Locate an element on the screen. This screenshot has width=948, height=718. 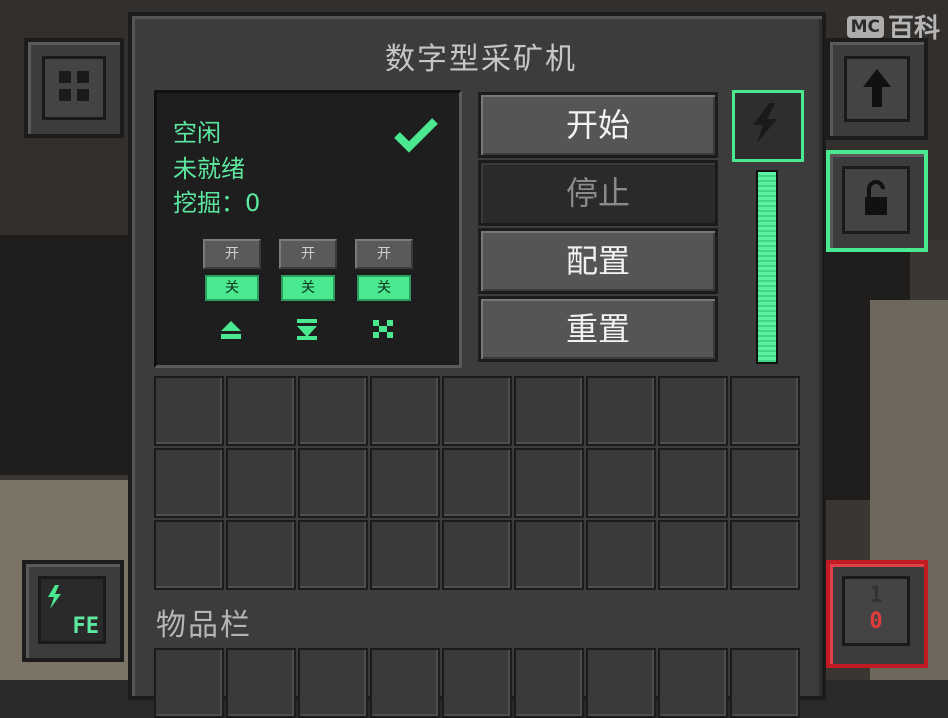
redstone-control-tab: 1 0 is located at coordinates (877, 614).